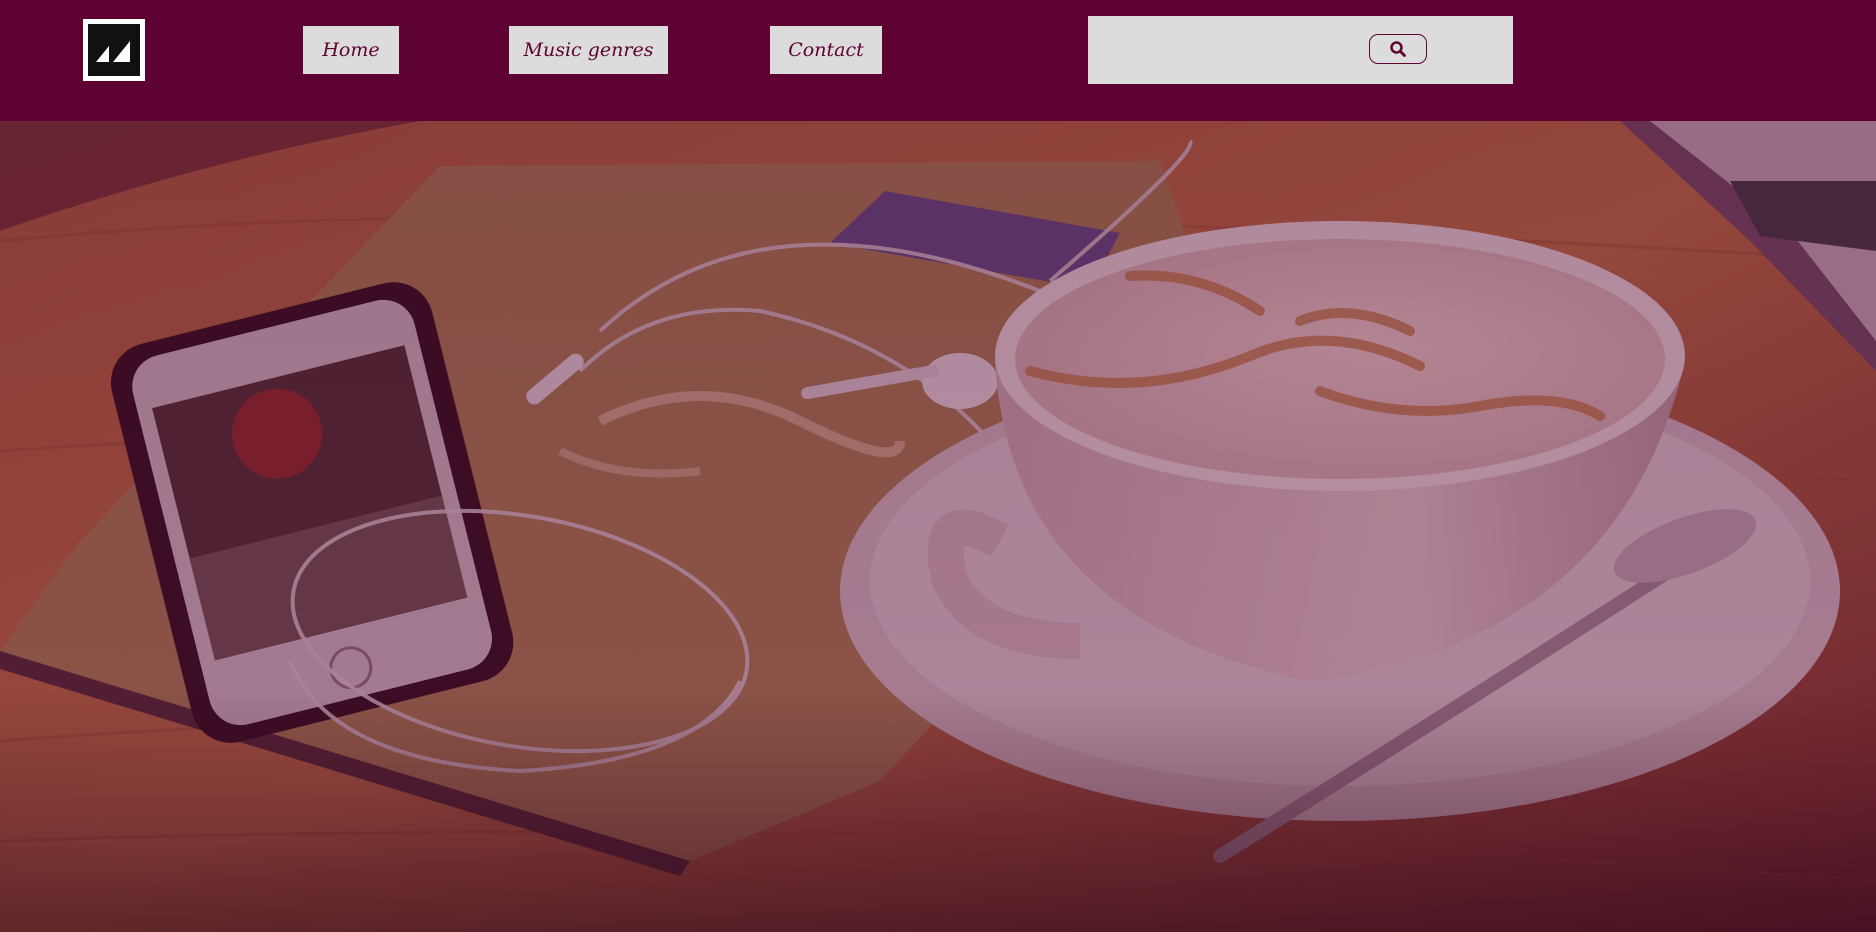 The width and height of the screenshot is (1876, 932). I want to click on nav-contact-label: Contact, so click(826, 50).